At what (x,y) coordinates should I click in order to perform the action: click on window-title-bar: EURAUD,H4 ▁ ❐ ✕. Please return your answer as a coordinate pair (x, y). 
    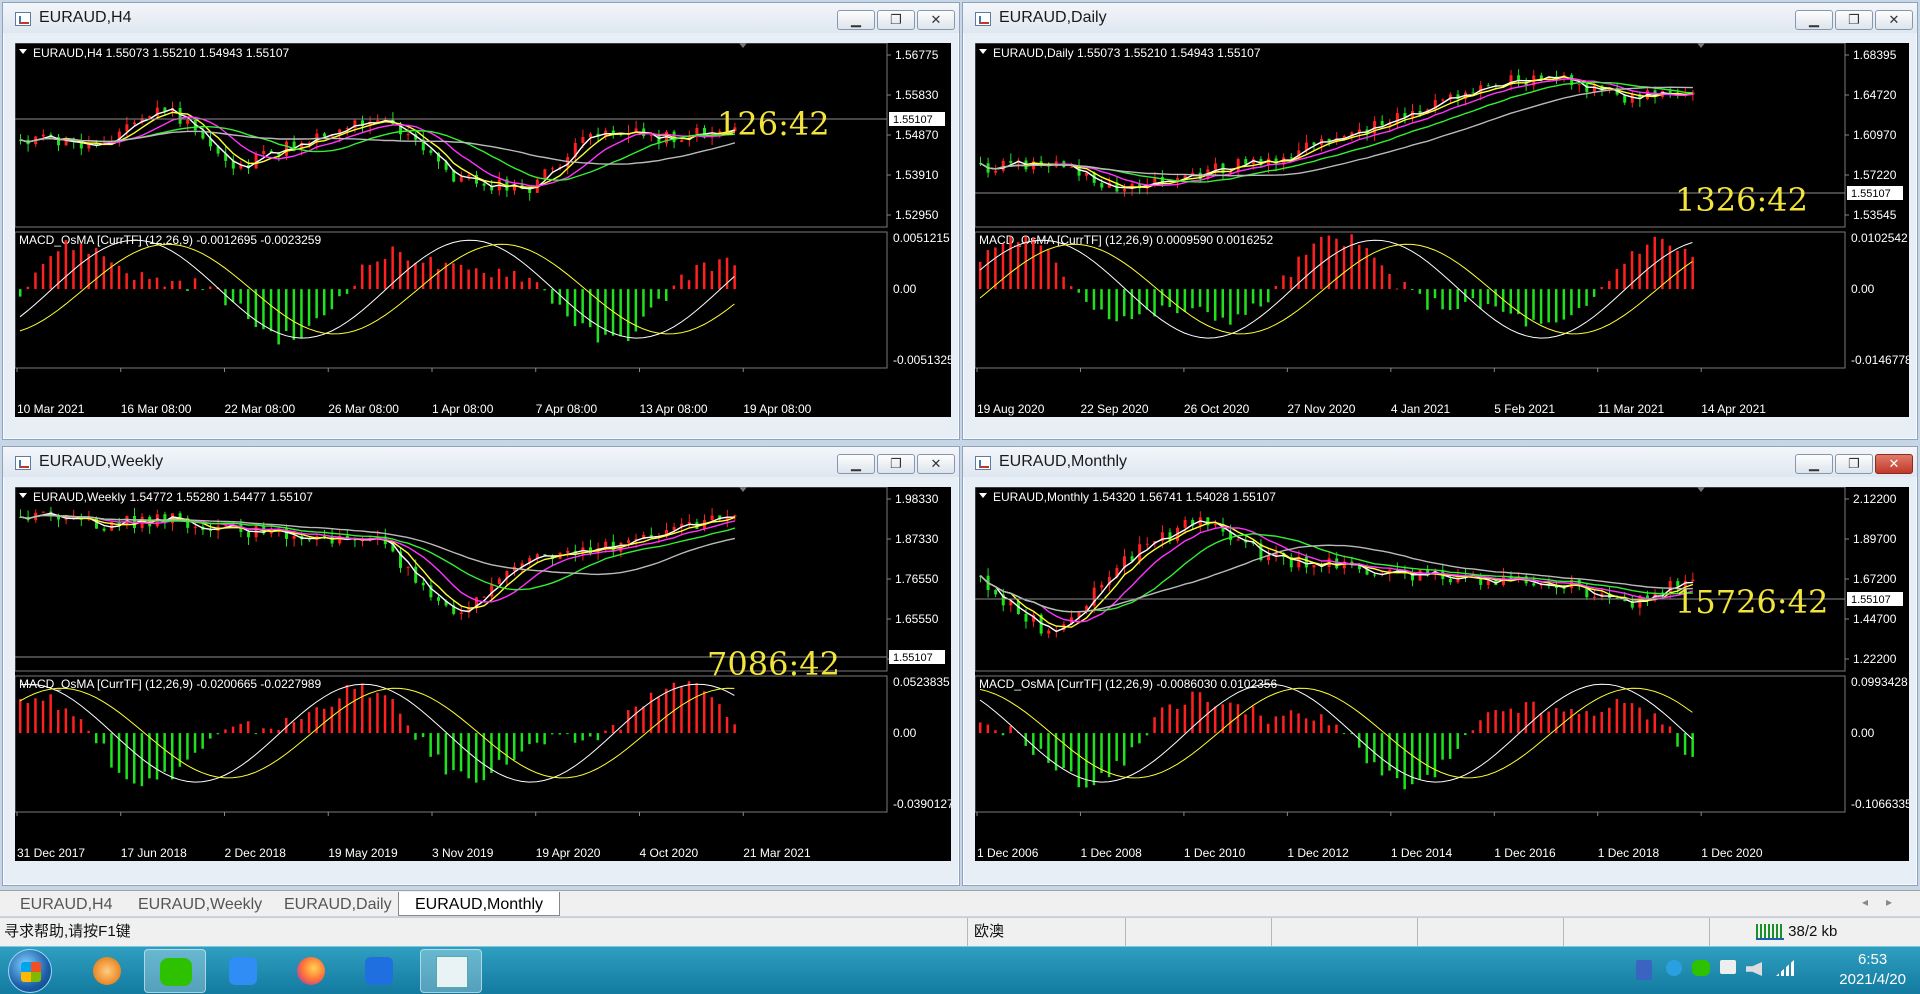
    Looking at the image, I should click on (481, 18).